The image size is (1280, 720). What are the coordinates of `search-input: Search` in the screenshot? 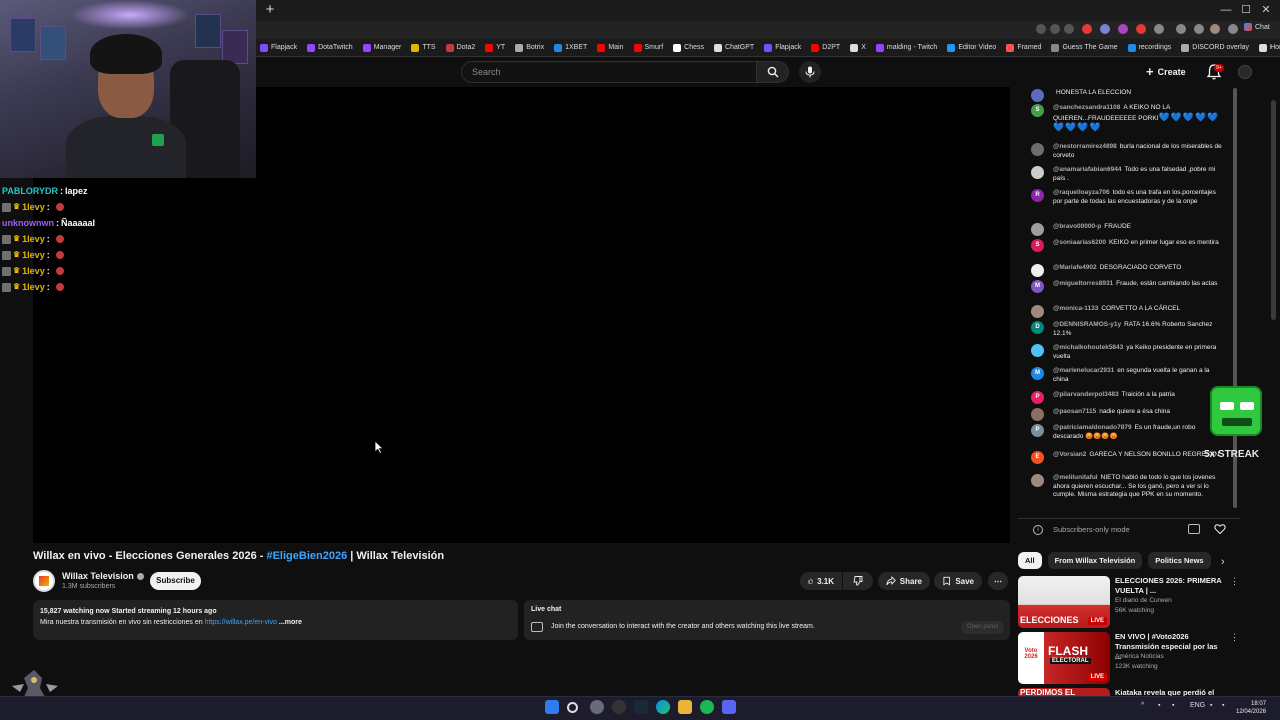 It's located at (609, 72).